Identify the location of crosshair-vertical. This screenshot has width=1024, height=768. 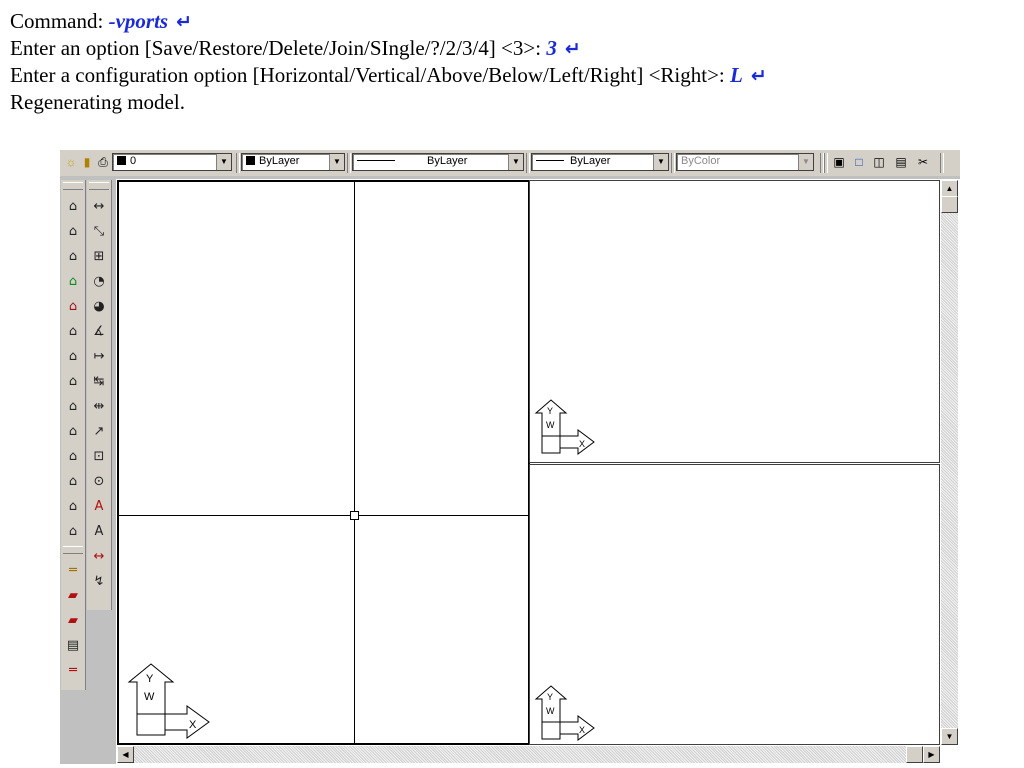
(354, 462).